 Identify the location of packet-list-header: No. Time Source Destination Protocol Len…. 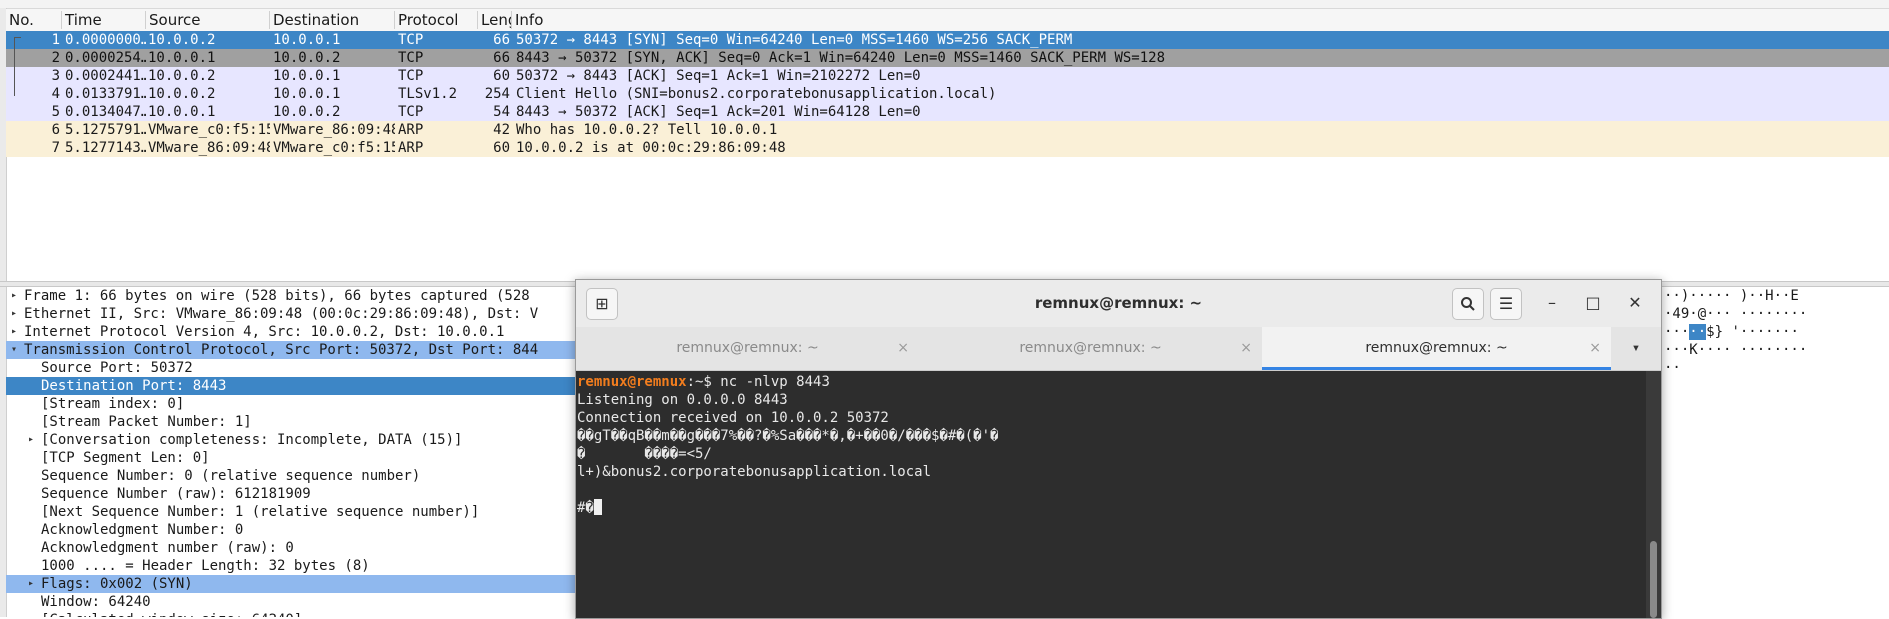
(947, 20).